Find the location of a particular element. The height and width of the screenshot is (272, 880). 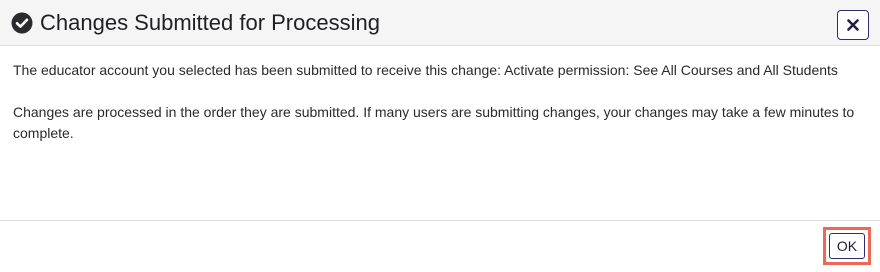

footer-divider is located at coordinates (440, 220).